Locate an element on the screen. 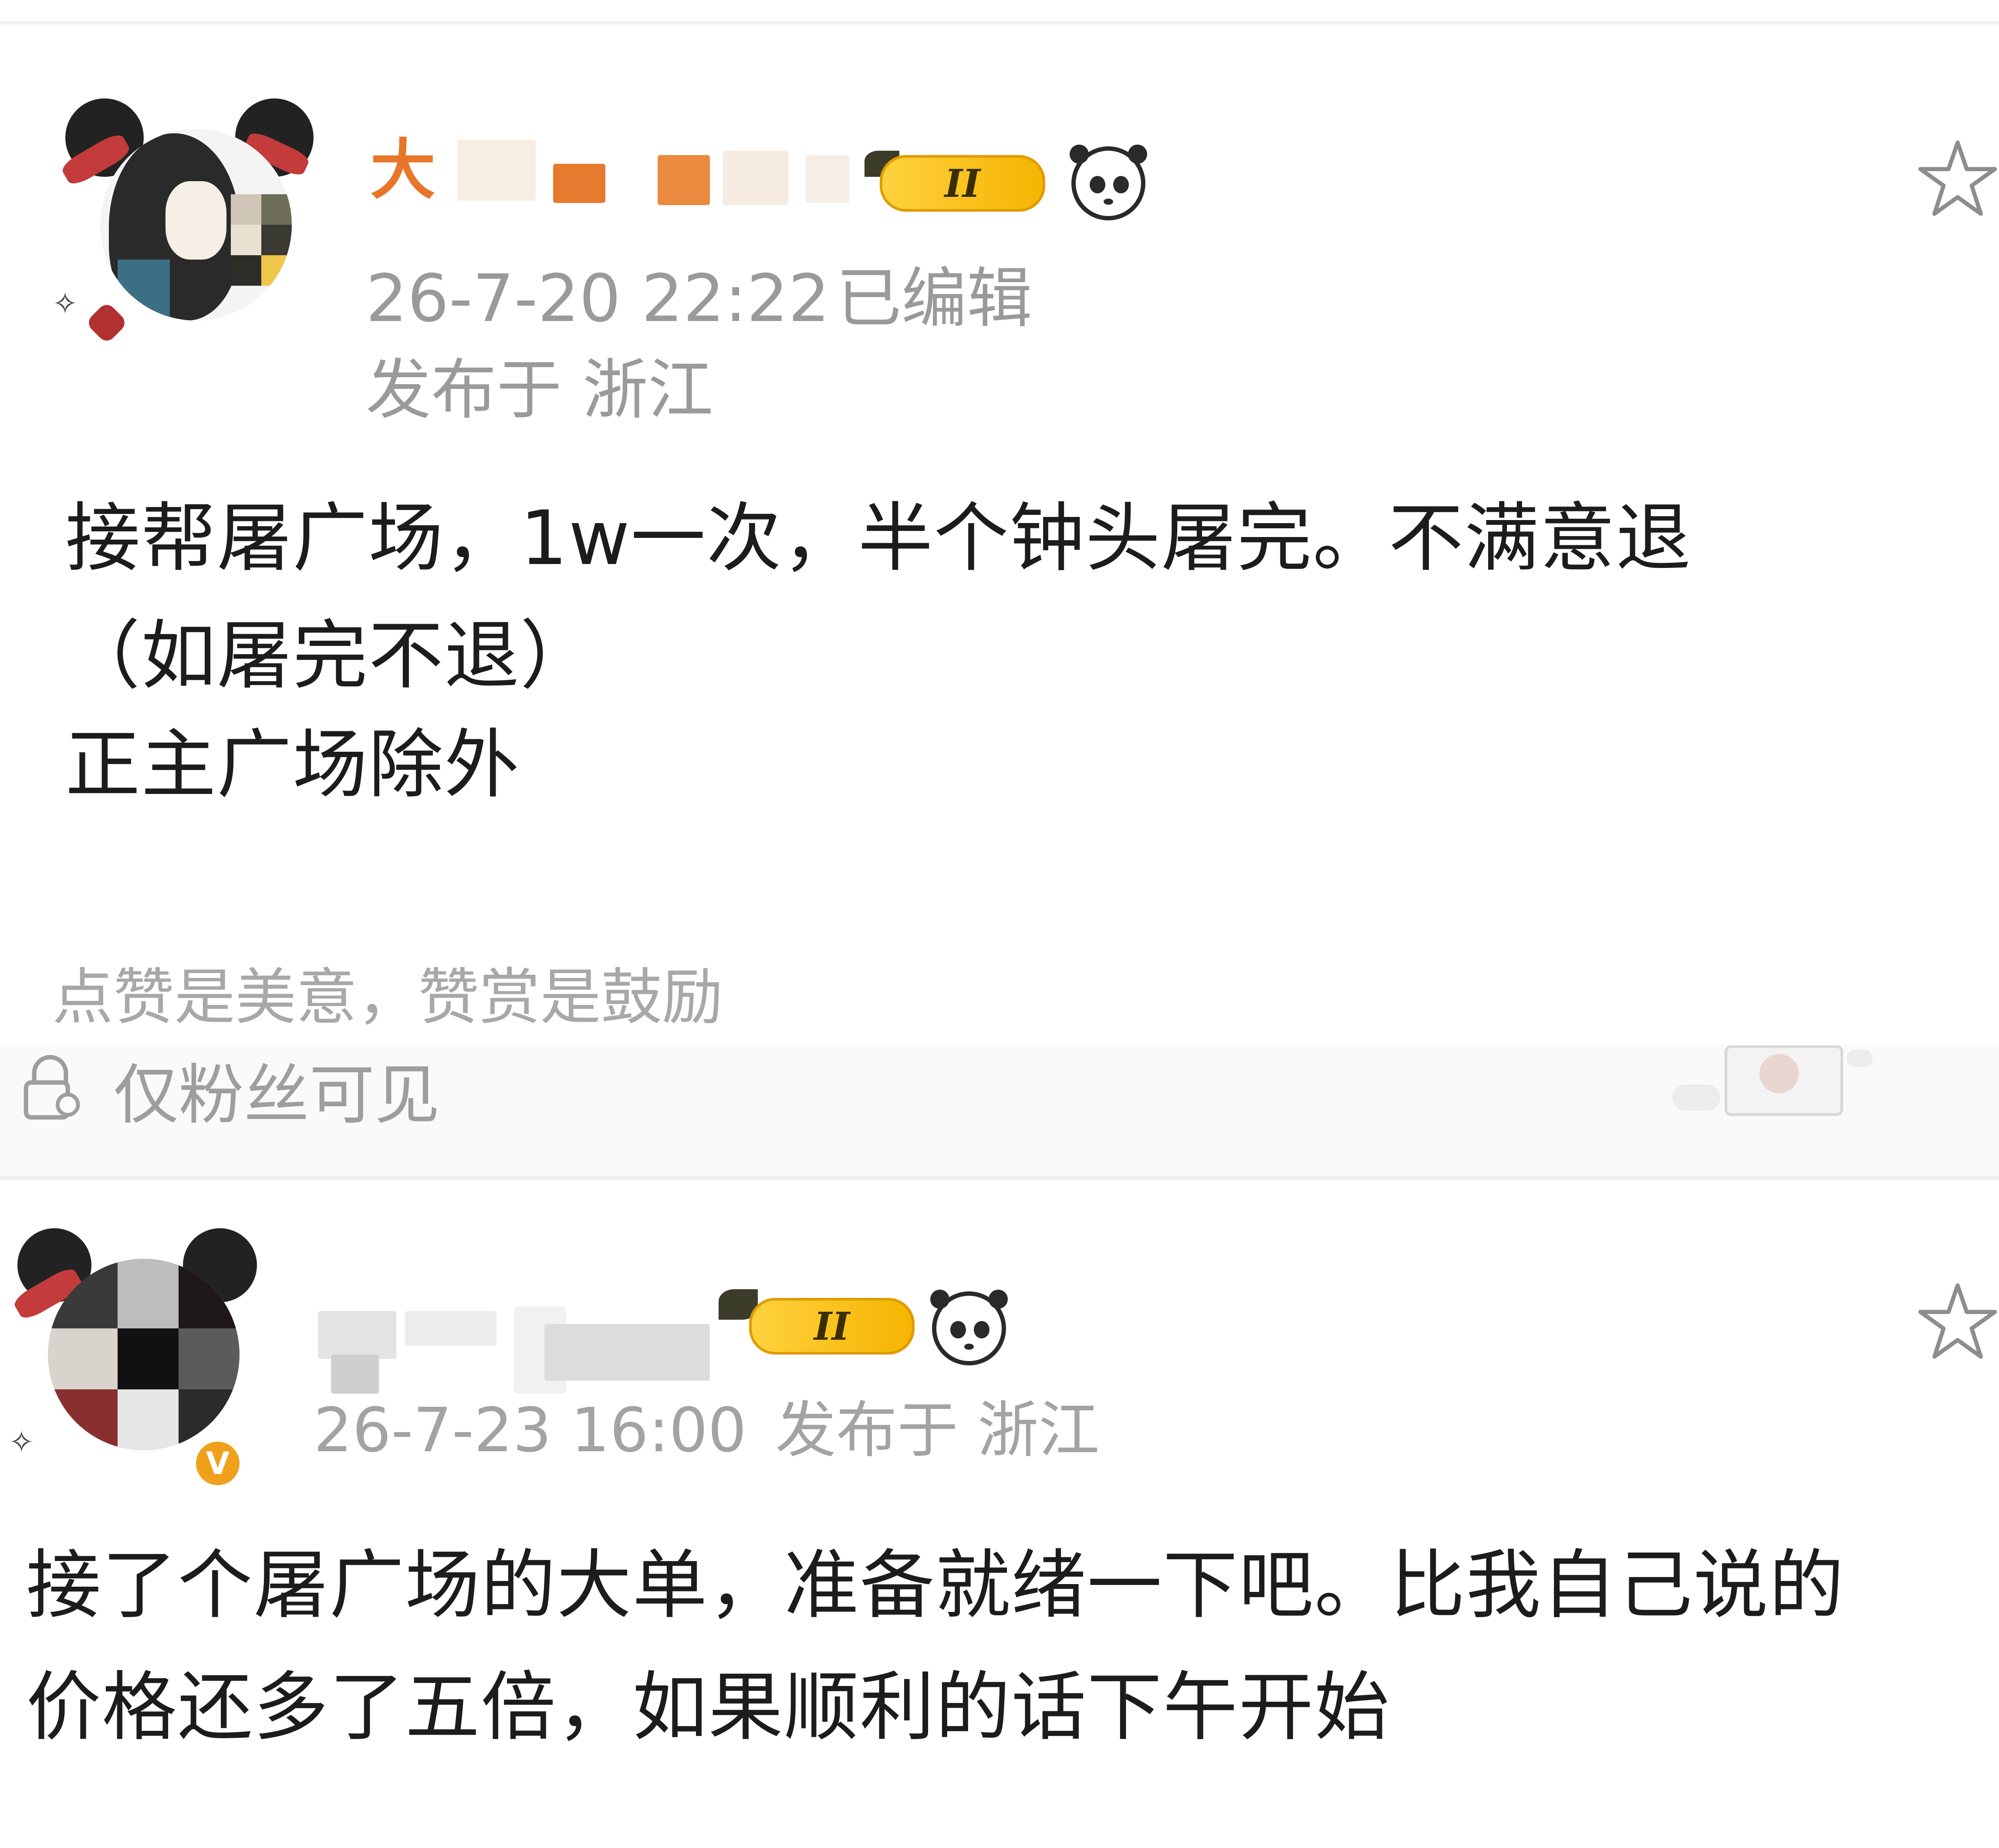  post-body-line: 正主广场除外 is located at coordinates (292, 764).